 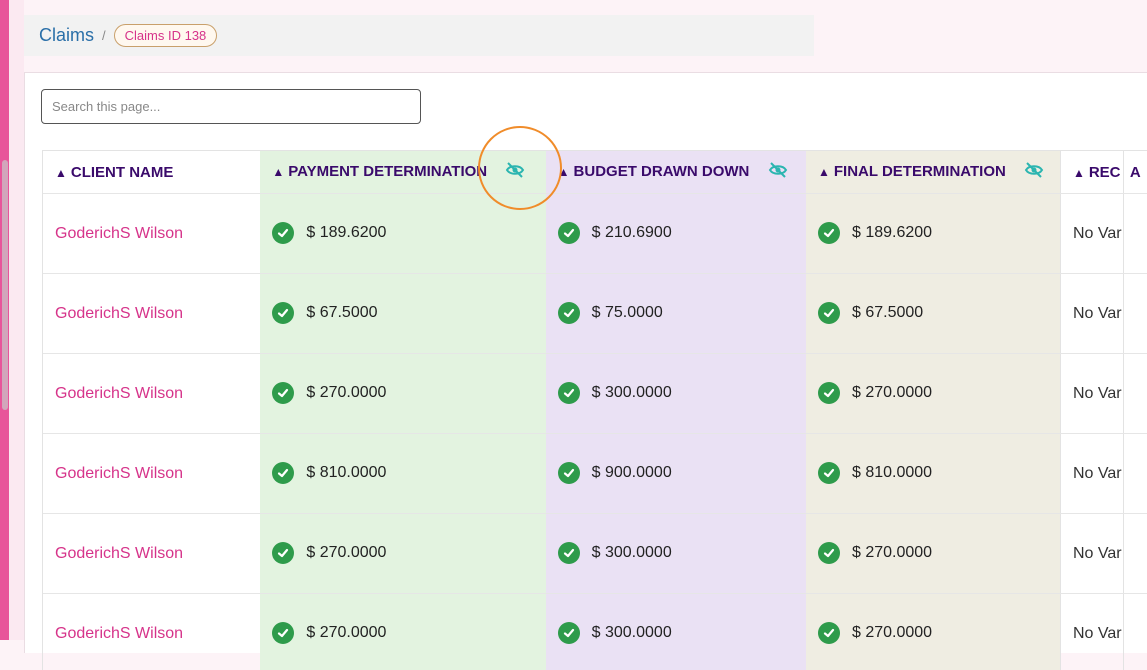 I want to click on payment-determination-value: $ 189.6200, so click(x=346, y=233).